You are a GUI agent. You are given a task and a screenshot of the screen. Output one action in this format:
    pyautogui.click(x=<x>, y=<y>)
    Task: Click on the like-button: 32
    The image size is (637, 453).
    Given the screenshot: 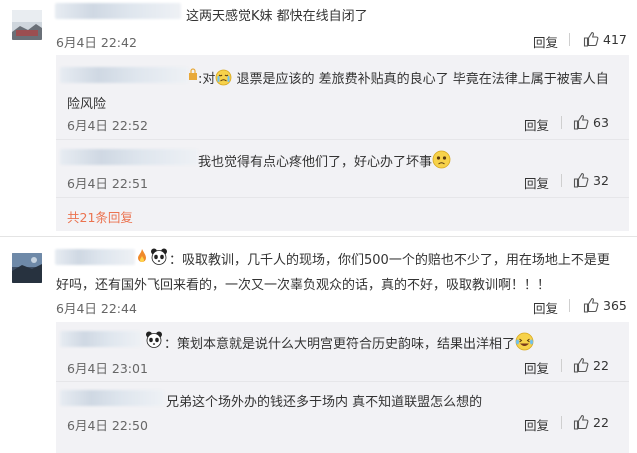 What is the action you would take?
    pyautogui.click(x=591, y=180)
    